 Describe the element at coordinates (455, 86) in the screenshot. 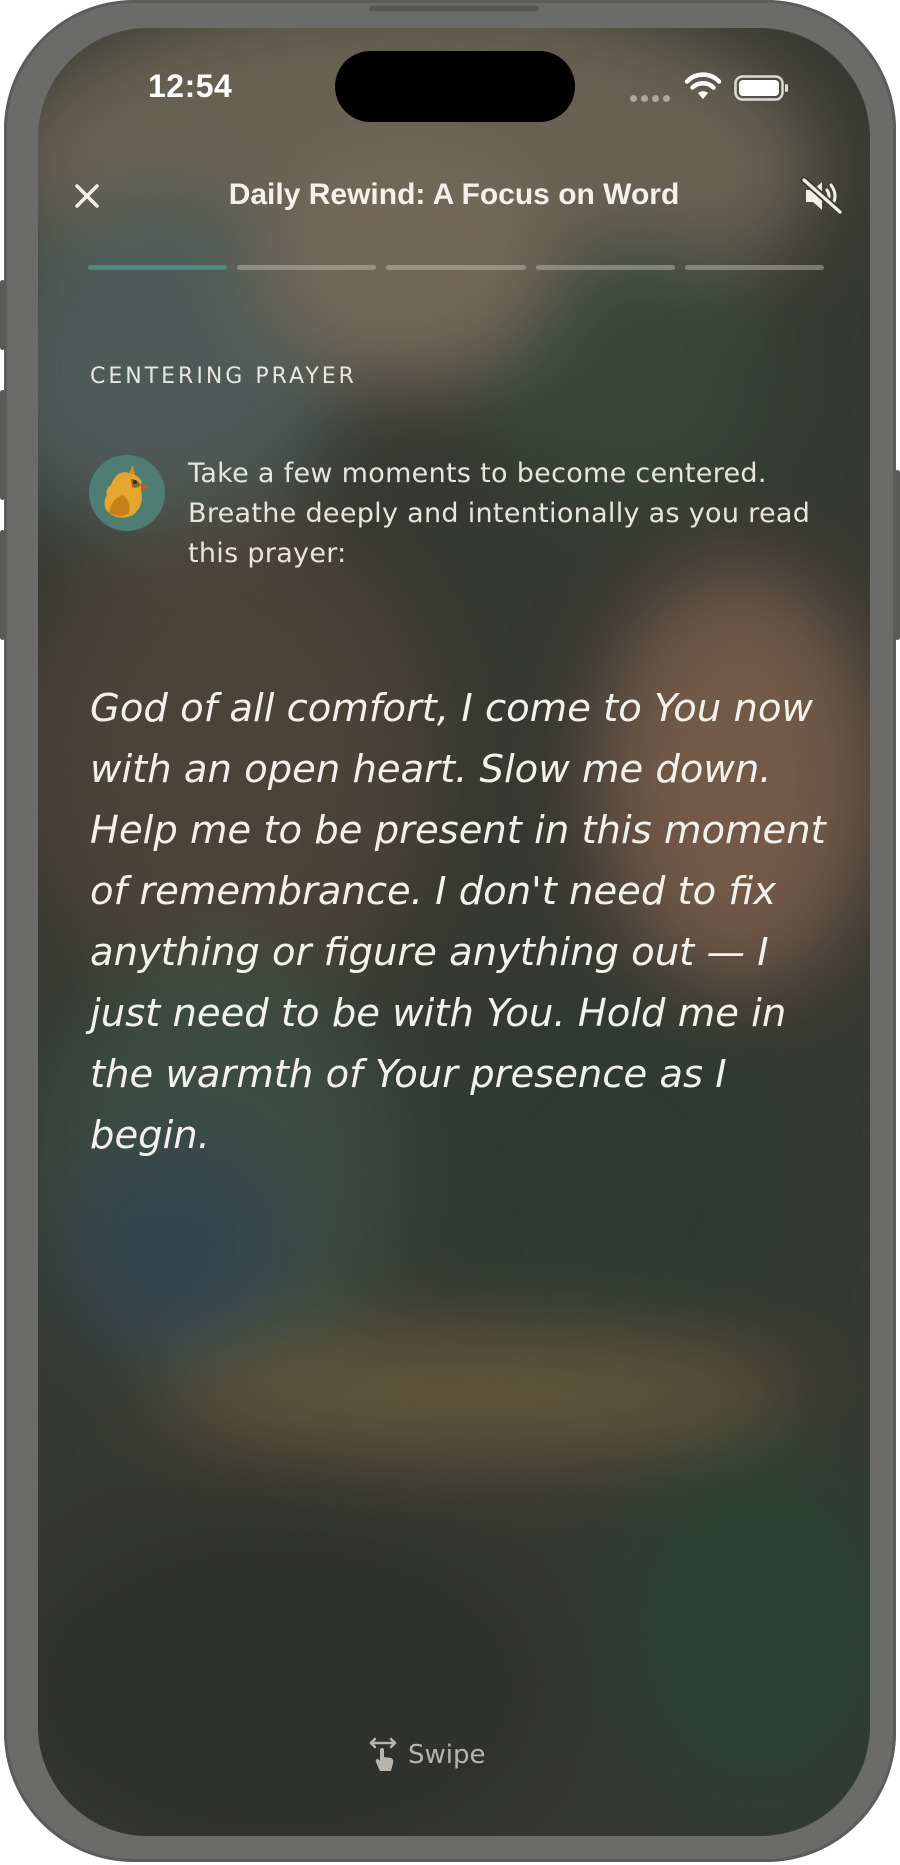

I see `dynamic-island` at that location.